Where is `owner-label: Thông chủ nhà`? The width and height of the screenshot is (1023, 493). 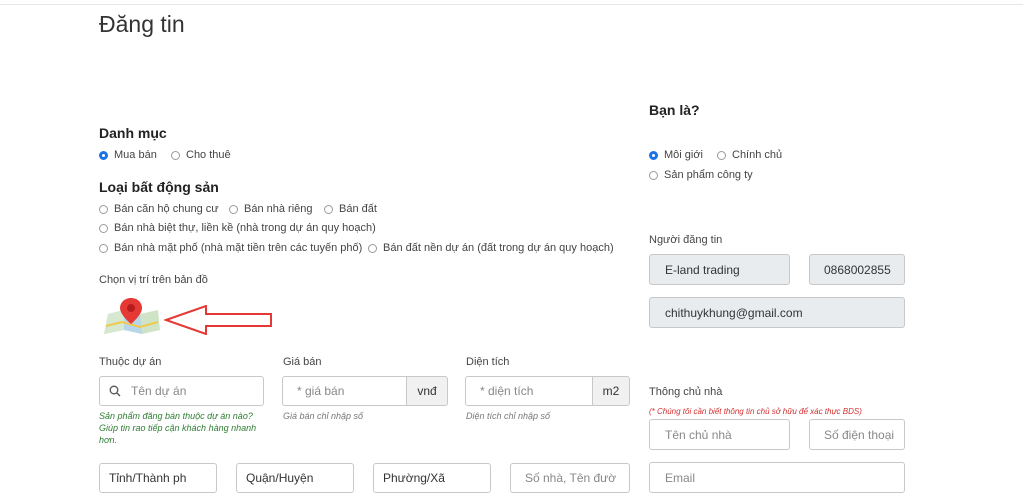 owner-label: Thông chủ nhà is located at coordinates (686, 392).